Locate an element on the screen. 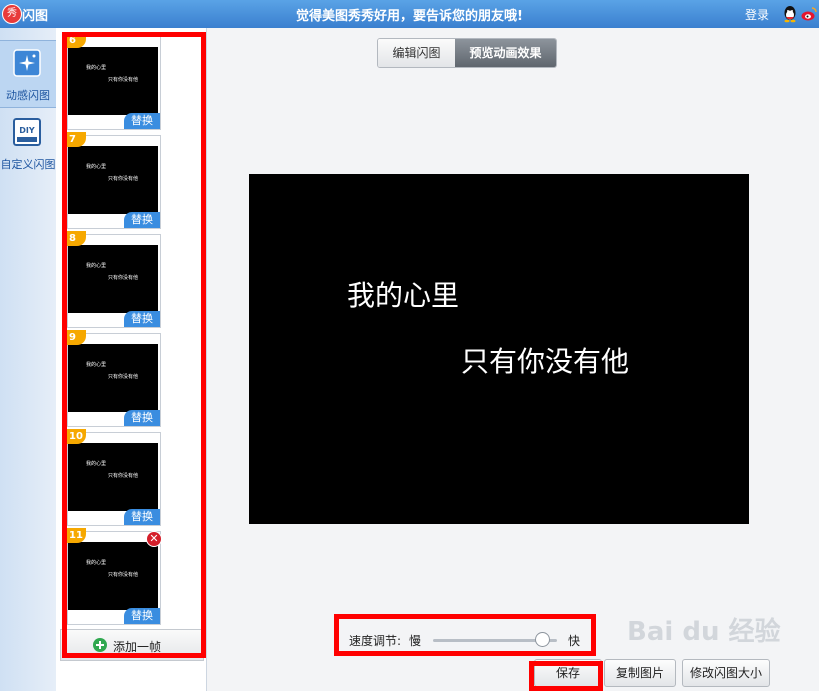 The image size is (819, 691). save-button: 保存 is located at coordinates (568, 673).